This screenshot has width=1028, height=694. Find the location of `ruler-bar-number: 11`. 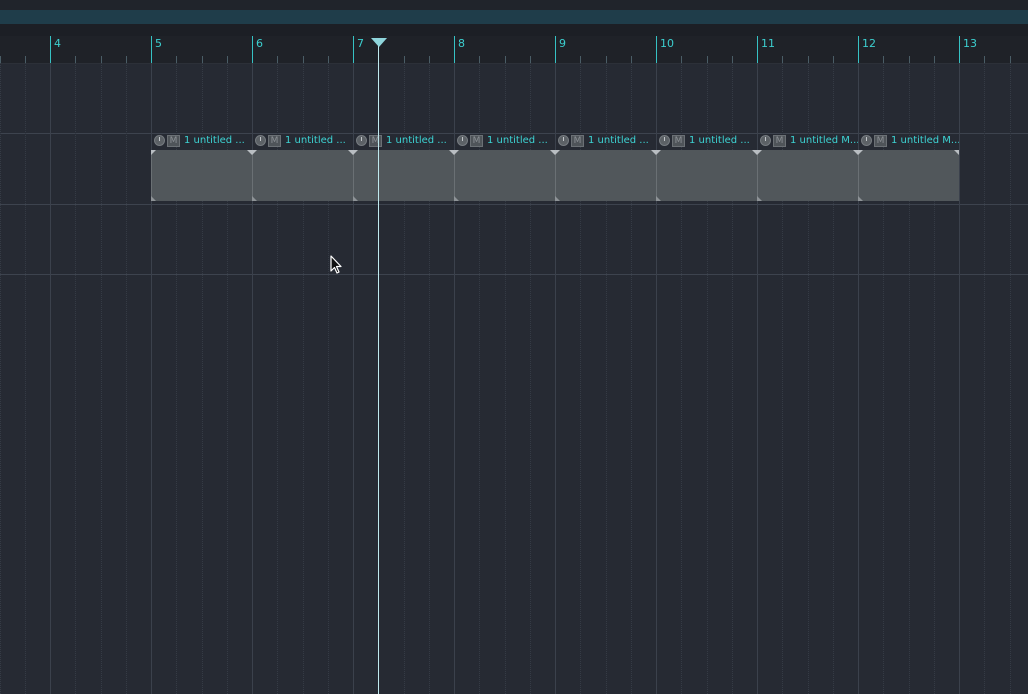

ruler-bar-number: 11 is located at coordinates (768, 43).